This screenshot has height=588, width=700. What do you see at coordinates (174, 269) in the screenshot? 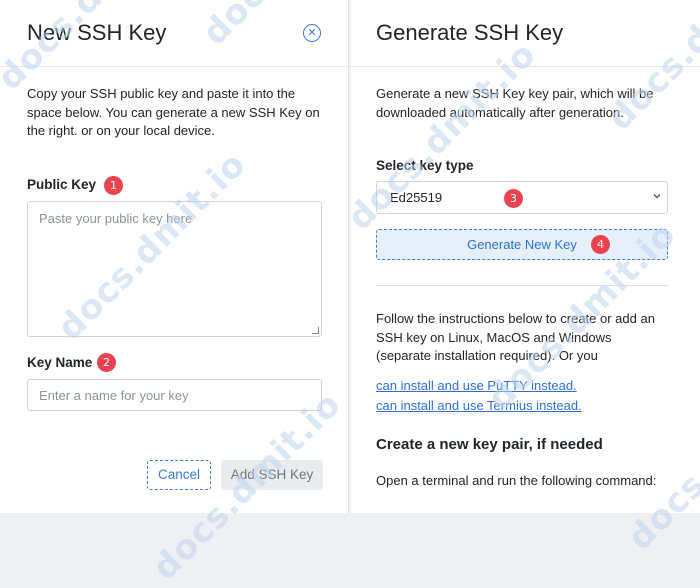
I see `public-key-textarea: Paste your public key here` at bounding box center [174, 269].